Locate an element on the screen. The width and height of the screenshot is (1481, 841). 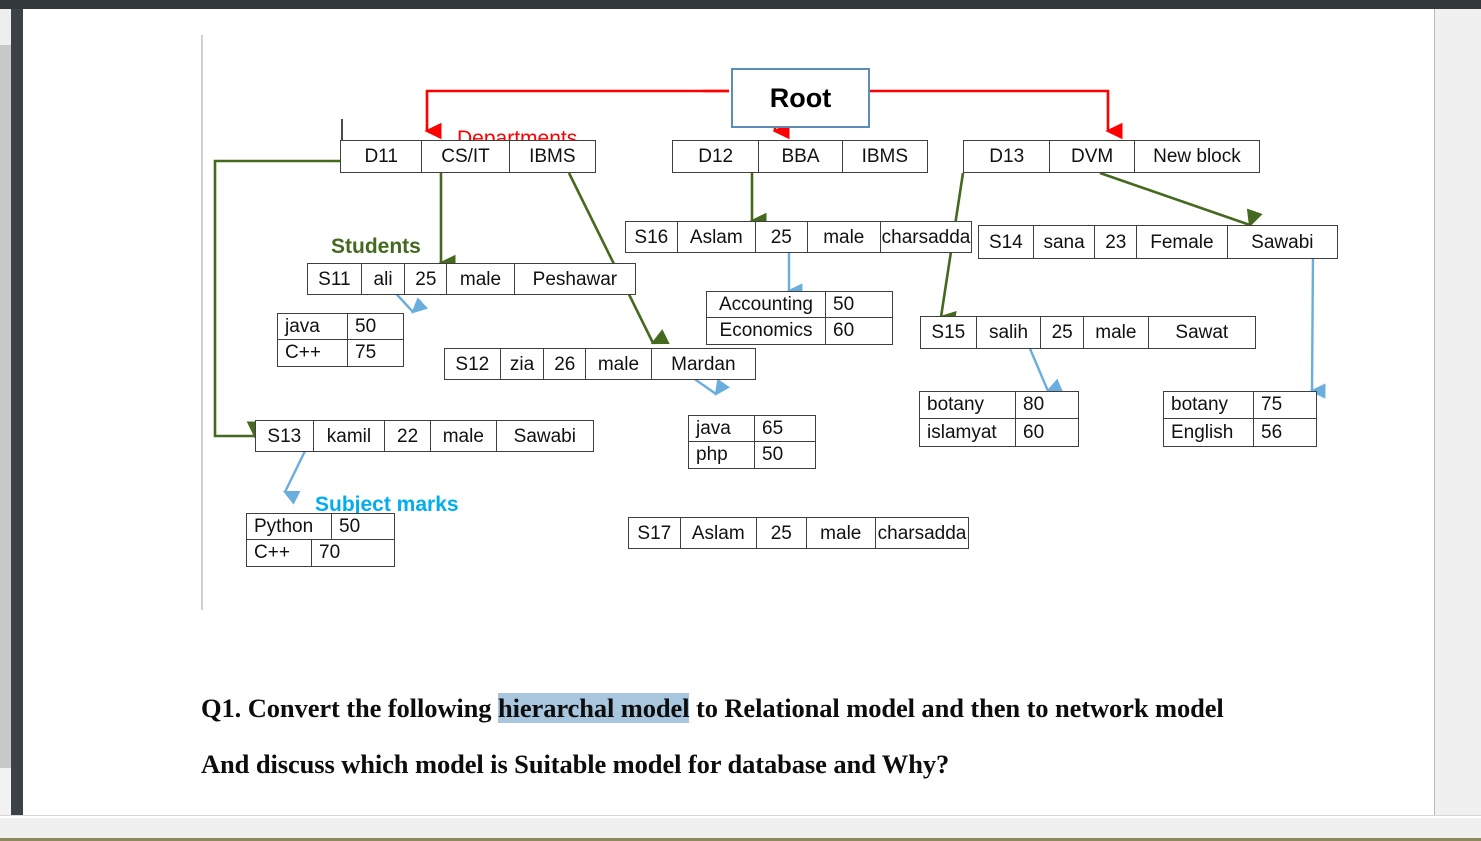
cell-dept-name: CS/IT is located at coordinates (466, 156).